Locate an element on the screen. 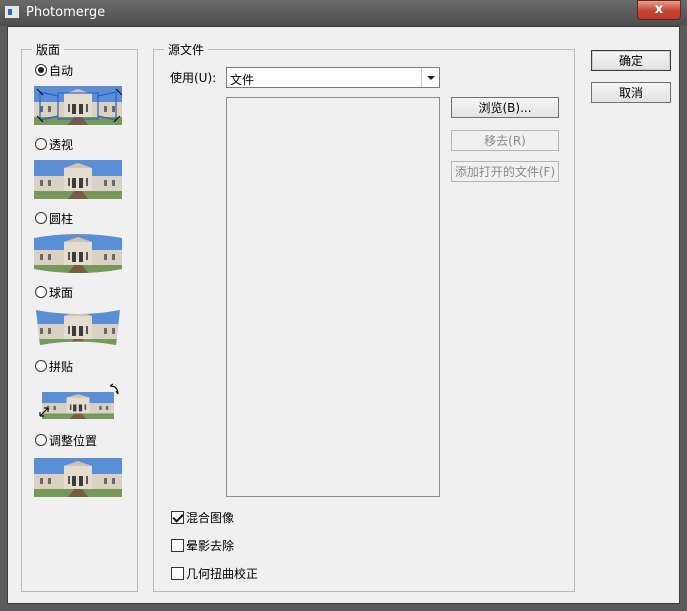 This screenshot has width=687, height=611. title-bar: Photomerge x is located at coordinates (343, 13).